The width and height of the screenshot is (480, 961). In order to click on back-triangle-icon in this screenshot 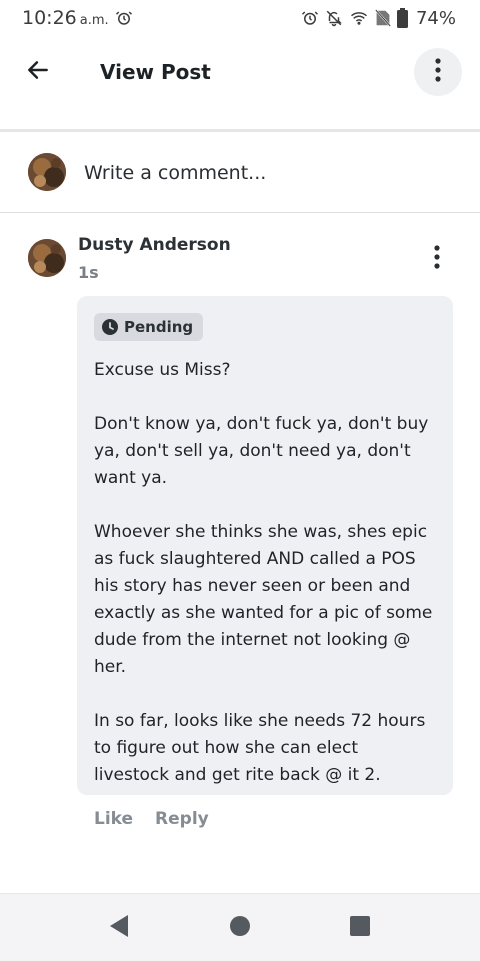, I will do `click(119, 928)`.